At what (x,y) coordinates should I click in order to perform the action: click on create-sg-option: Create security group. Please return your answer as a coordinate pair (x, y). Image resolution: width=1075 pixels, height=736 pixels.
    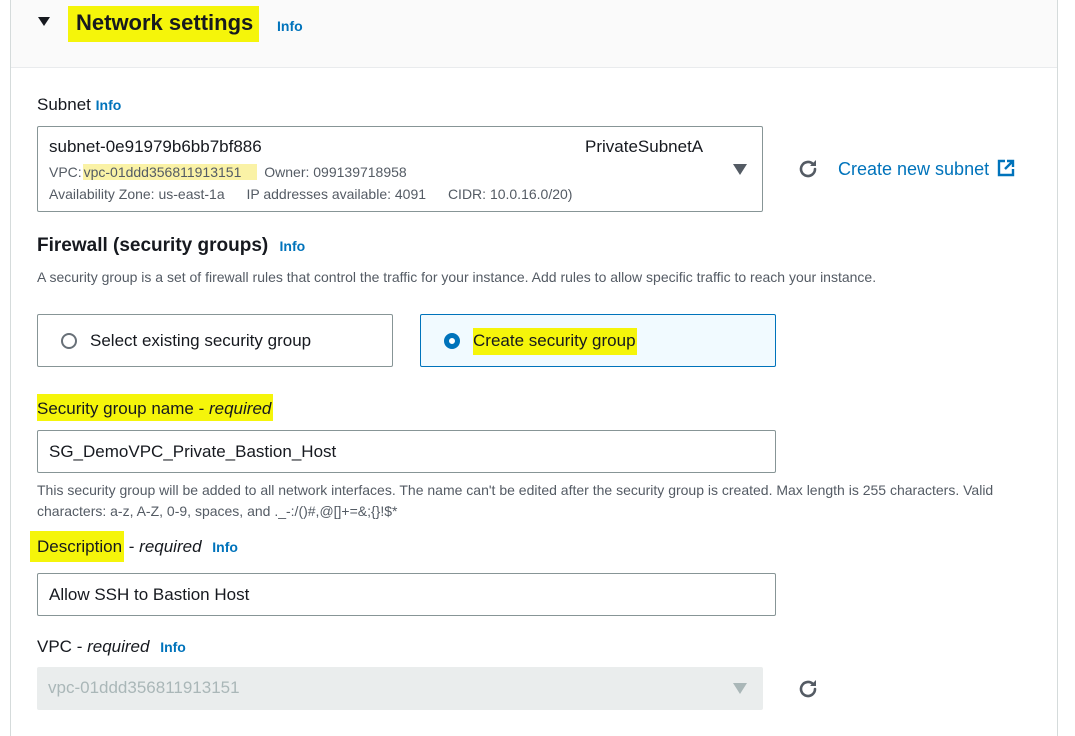
    Looking at the image, I should click on (598, 340).